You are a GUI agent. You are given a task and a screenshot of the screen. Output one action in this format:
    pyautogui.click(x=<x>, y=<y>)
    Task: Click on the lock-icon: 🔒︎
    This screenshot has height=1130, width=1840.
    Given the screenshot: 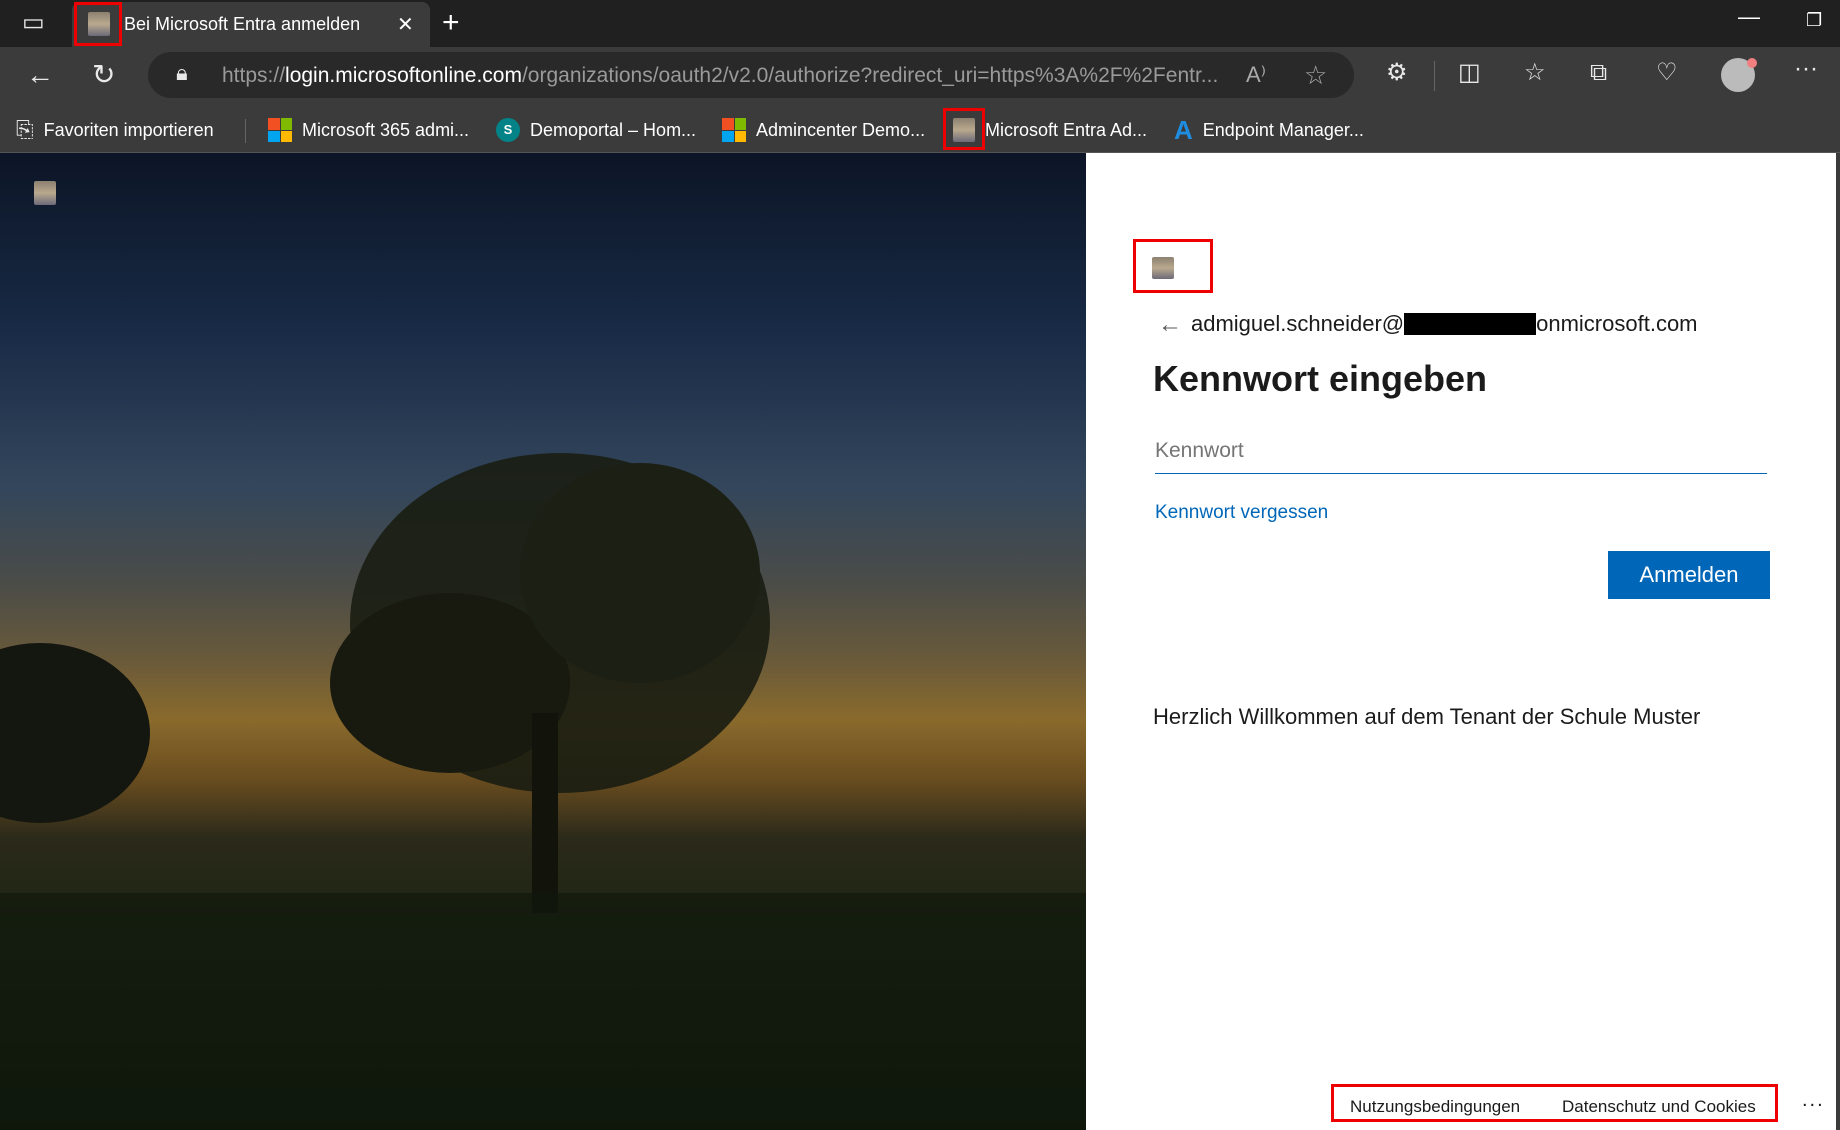 What is the action you would take?
    pyautogui.click(x=182, y=73)
    